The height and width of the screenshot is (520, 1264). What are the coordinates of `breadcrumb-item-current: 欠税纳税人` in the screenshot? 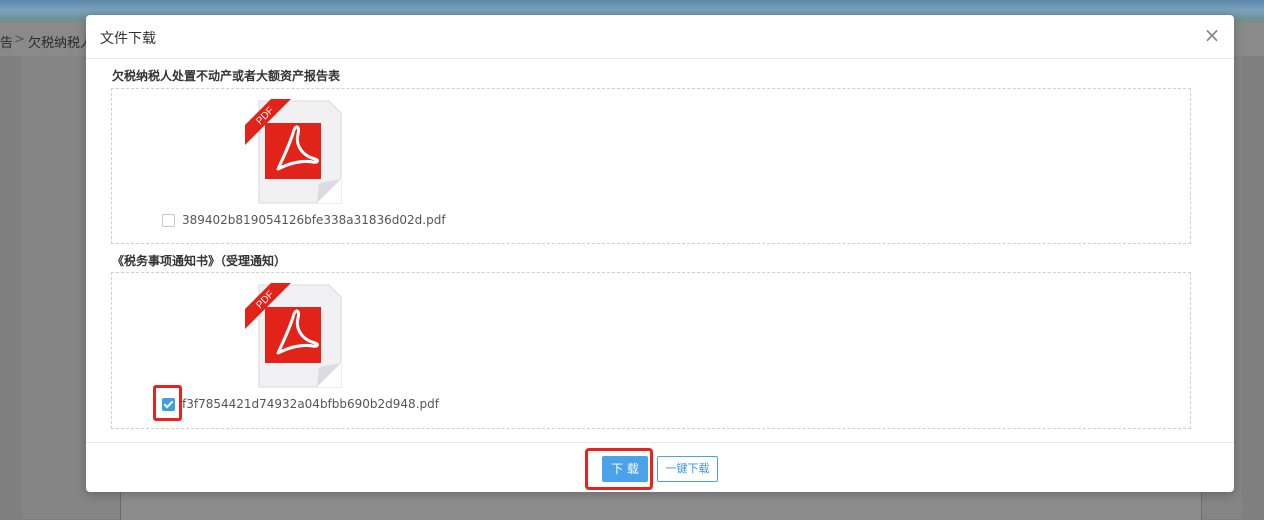 It's located at (61, 43).